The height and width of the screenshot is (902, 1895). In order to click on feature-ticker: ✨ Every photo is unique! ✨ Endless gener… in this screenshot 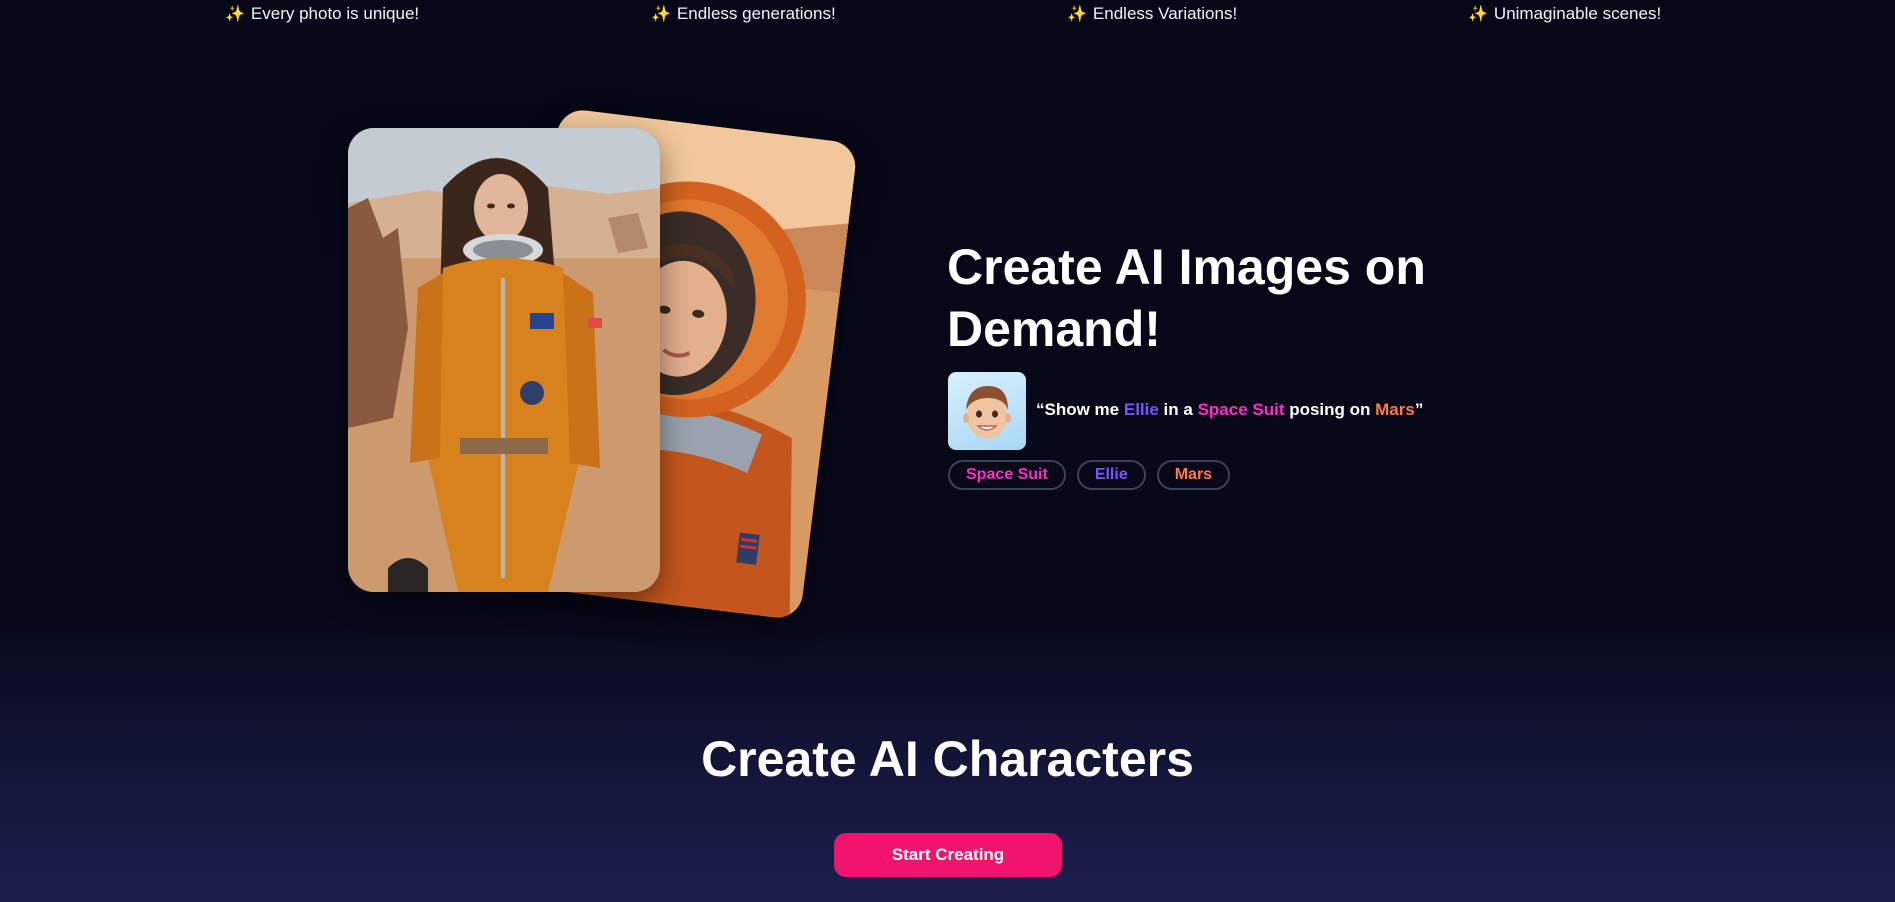, I will do `click(947, 15)`.